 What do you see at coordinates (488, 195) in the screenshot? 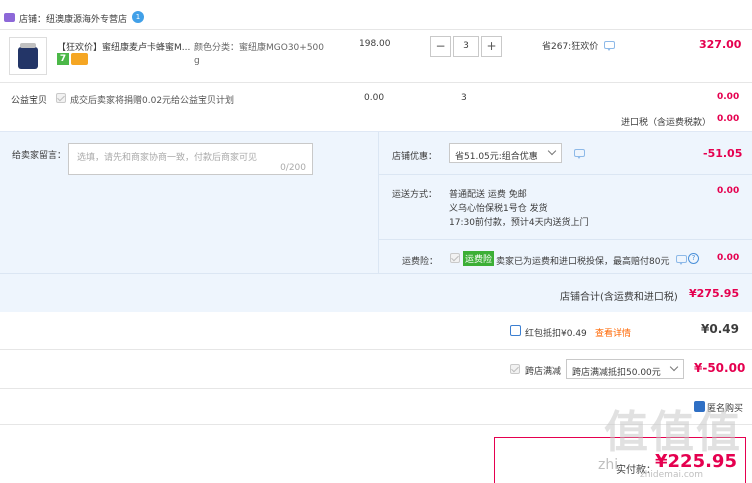
I see `shipping-line-1: 普通配送 运费 免邮` at bounding box center [488, 195].